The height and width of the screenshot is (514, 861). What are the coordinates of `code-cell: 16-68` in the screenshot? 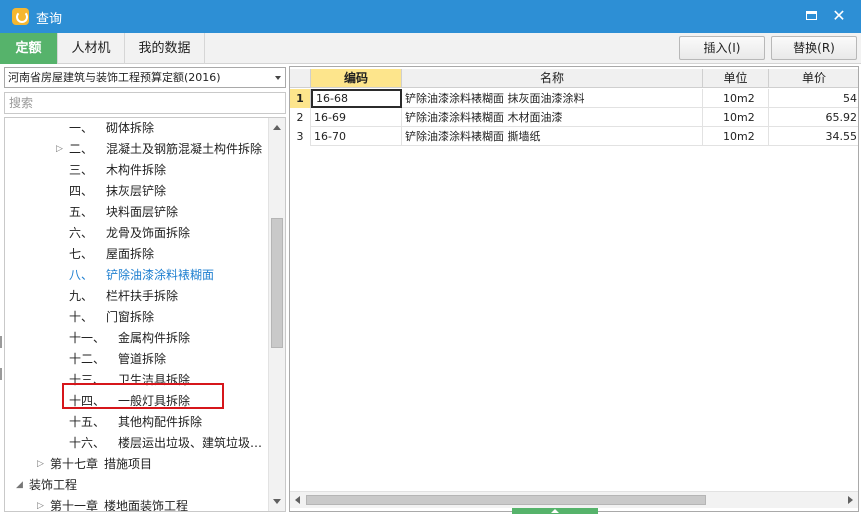 It's located at (356, 98).